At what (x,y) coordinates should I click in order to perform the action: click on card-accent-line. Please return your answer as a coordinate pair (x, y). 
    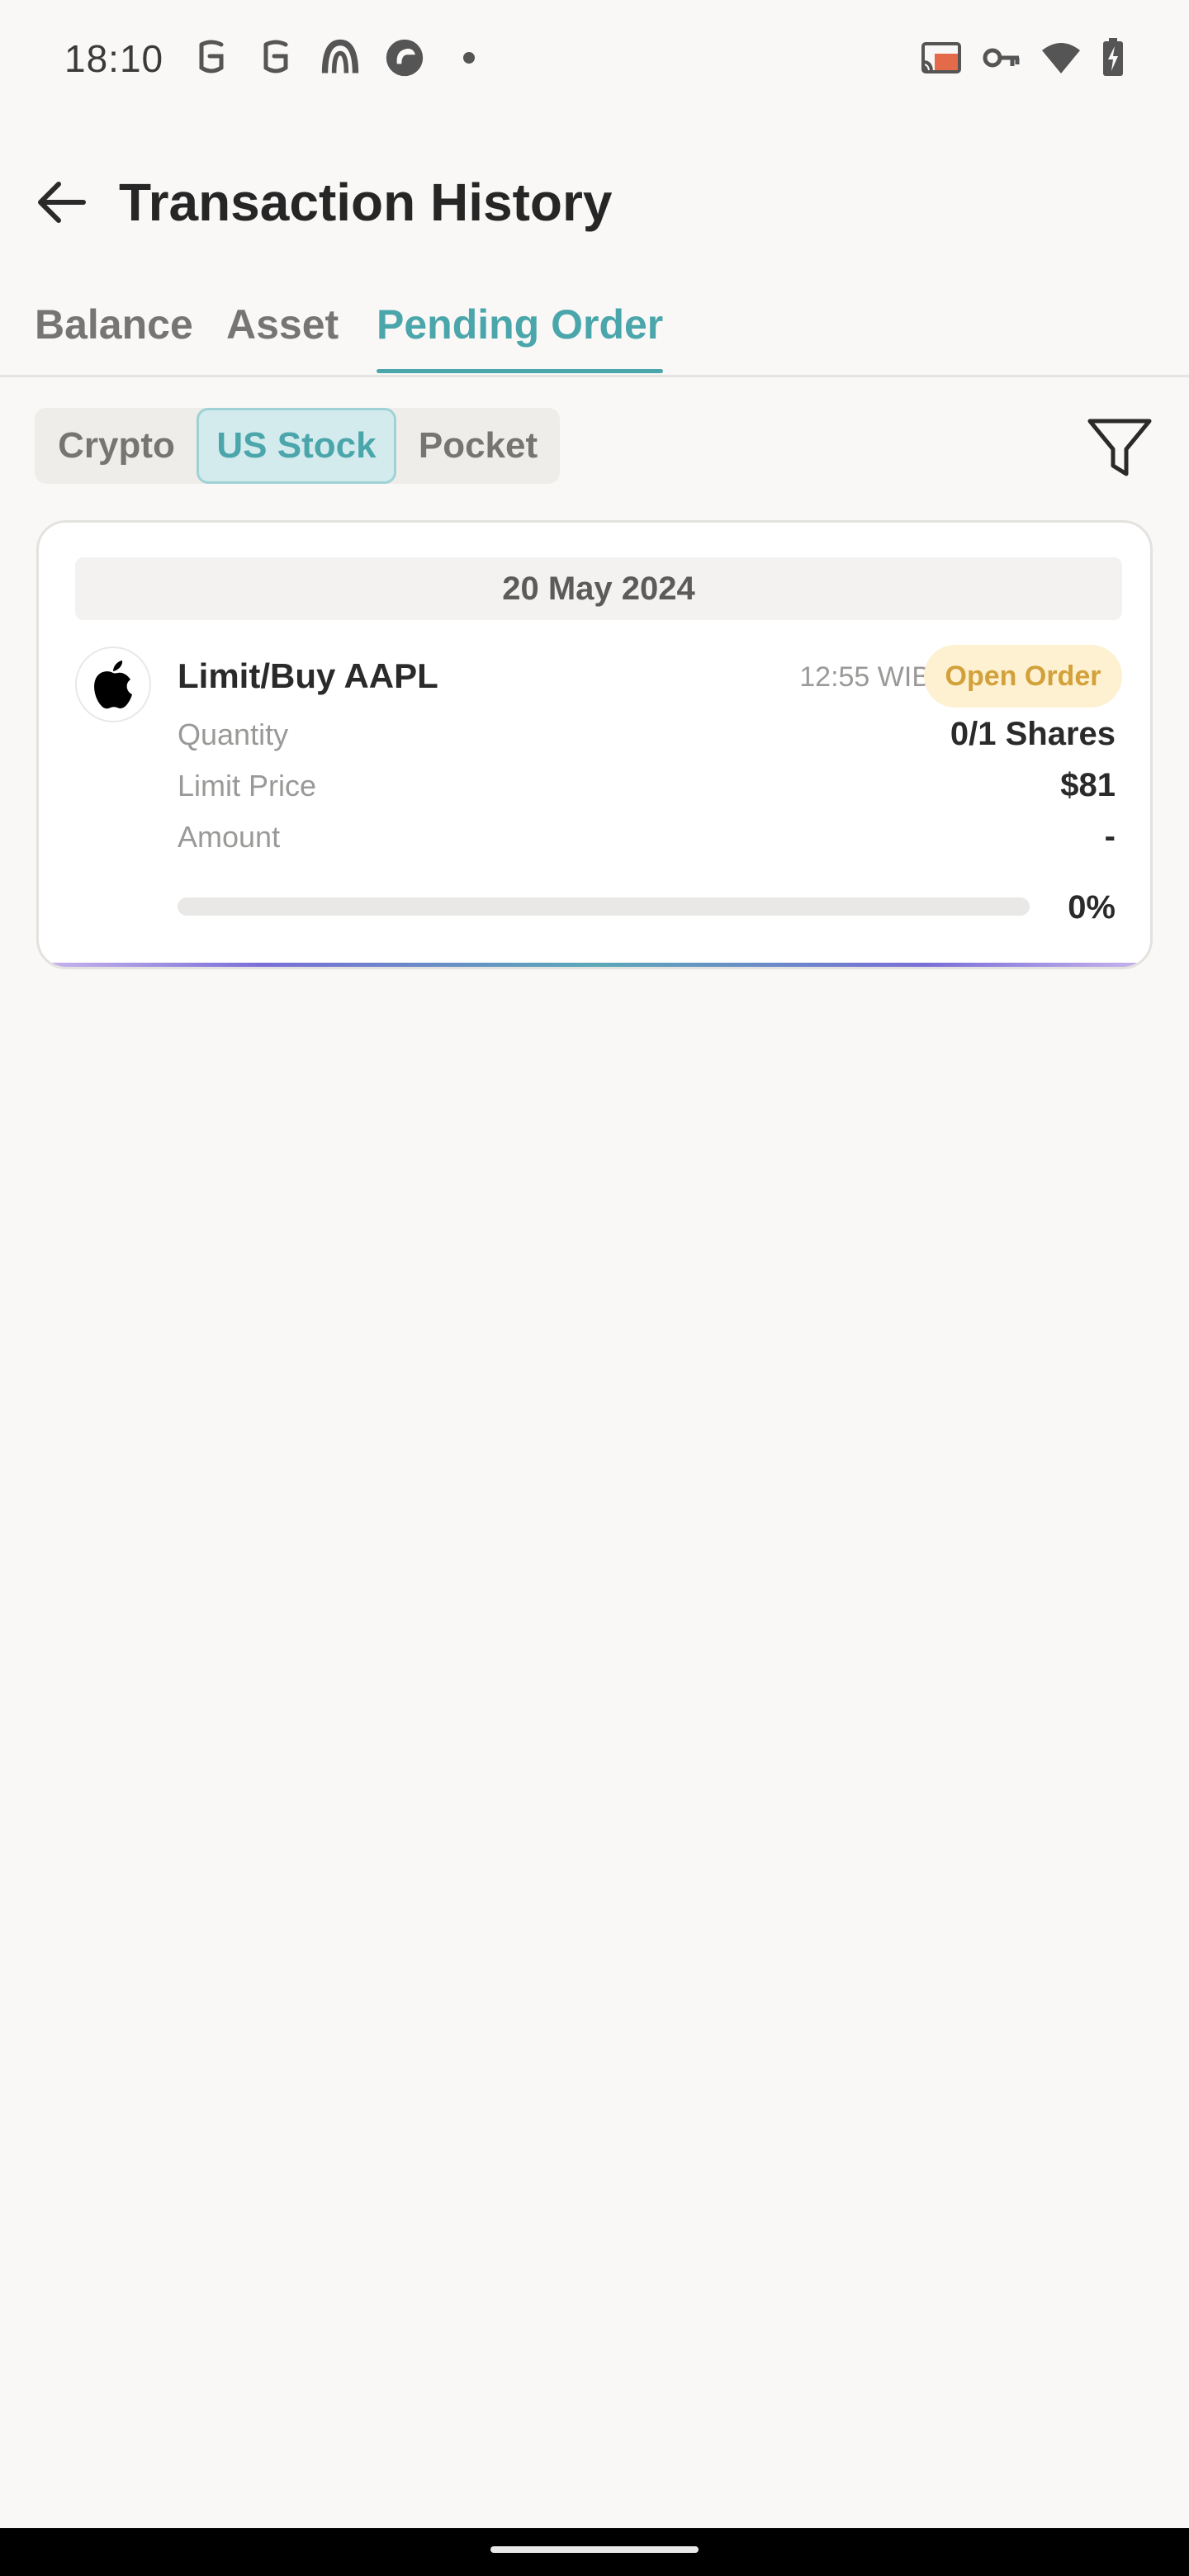
    Looking at the image, I should click on (594, 965).